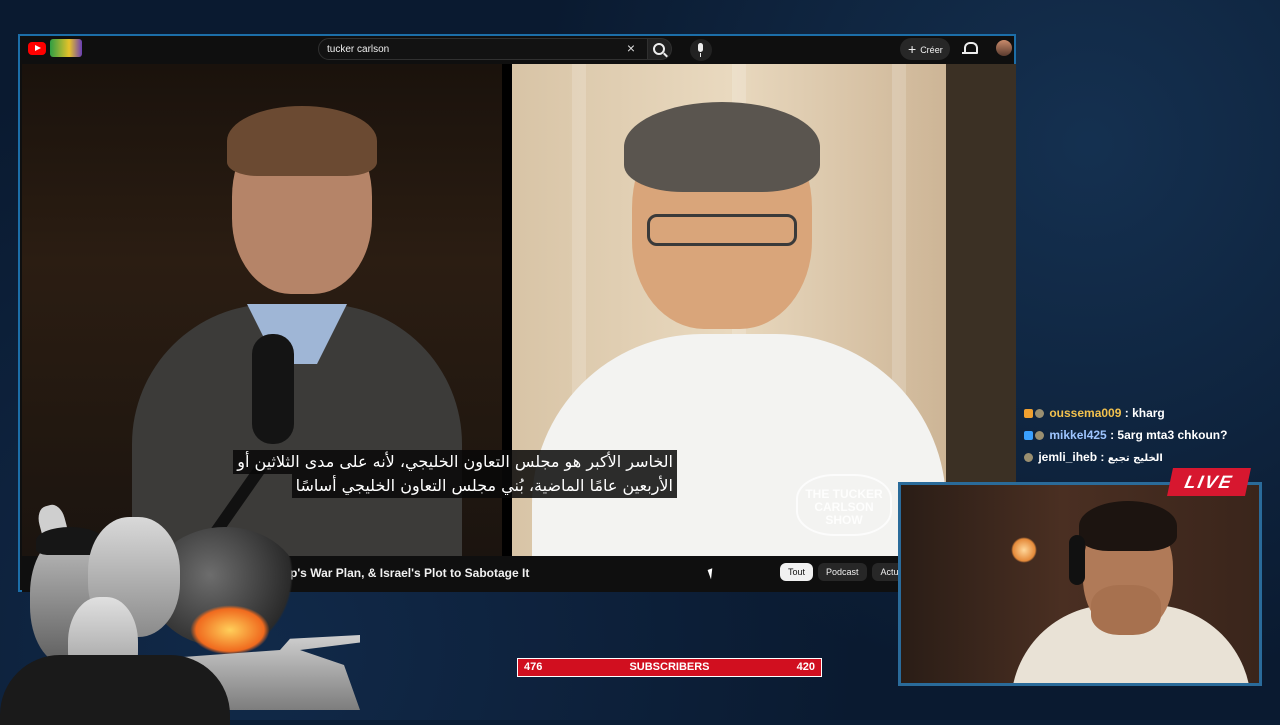 This screenshot has width=1280, height=725. What do you see at coordinates (1172, 435) in the screenshot?
I see `chat-text: 5arg mta3 chkoun?` at bounding box center [1172, 435].